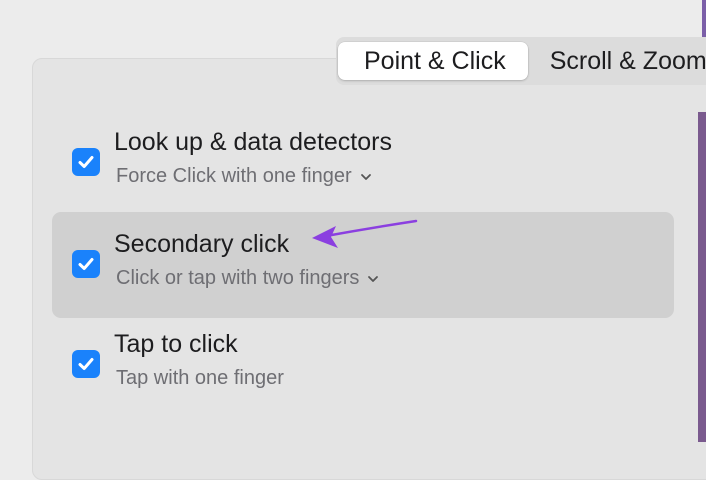 The height and width of the screenshot is (480, 706). Describe the element at coordinates (202, 244) in the screenshot. I see `secondary-click-title: Secondary click` at that location.